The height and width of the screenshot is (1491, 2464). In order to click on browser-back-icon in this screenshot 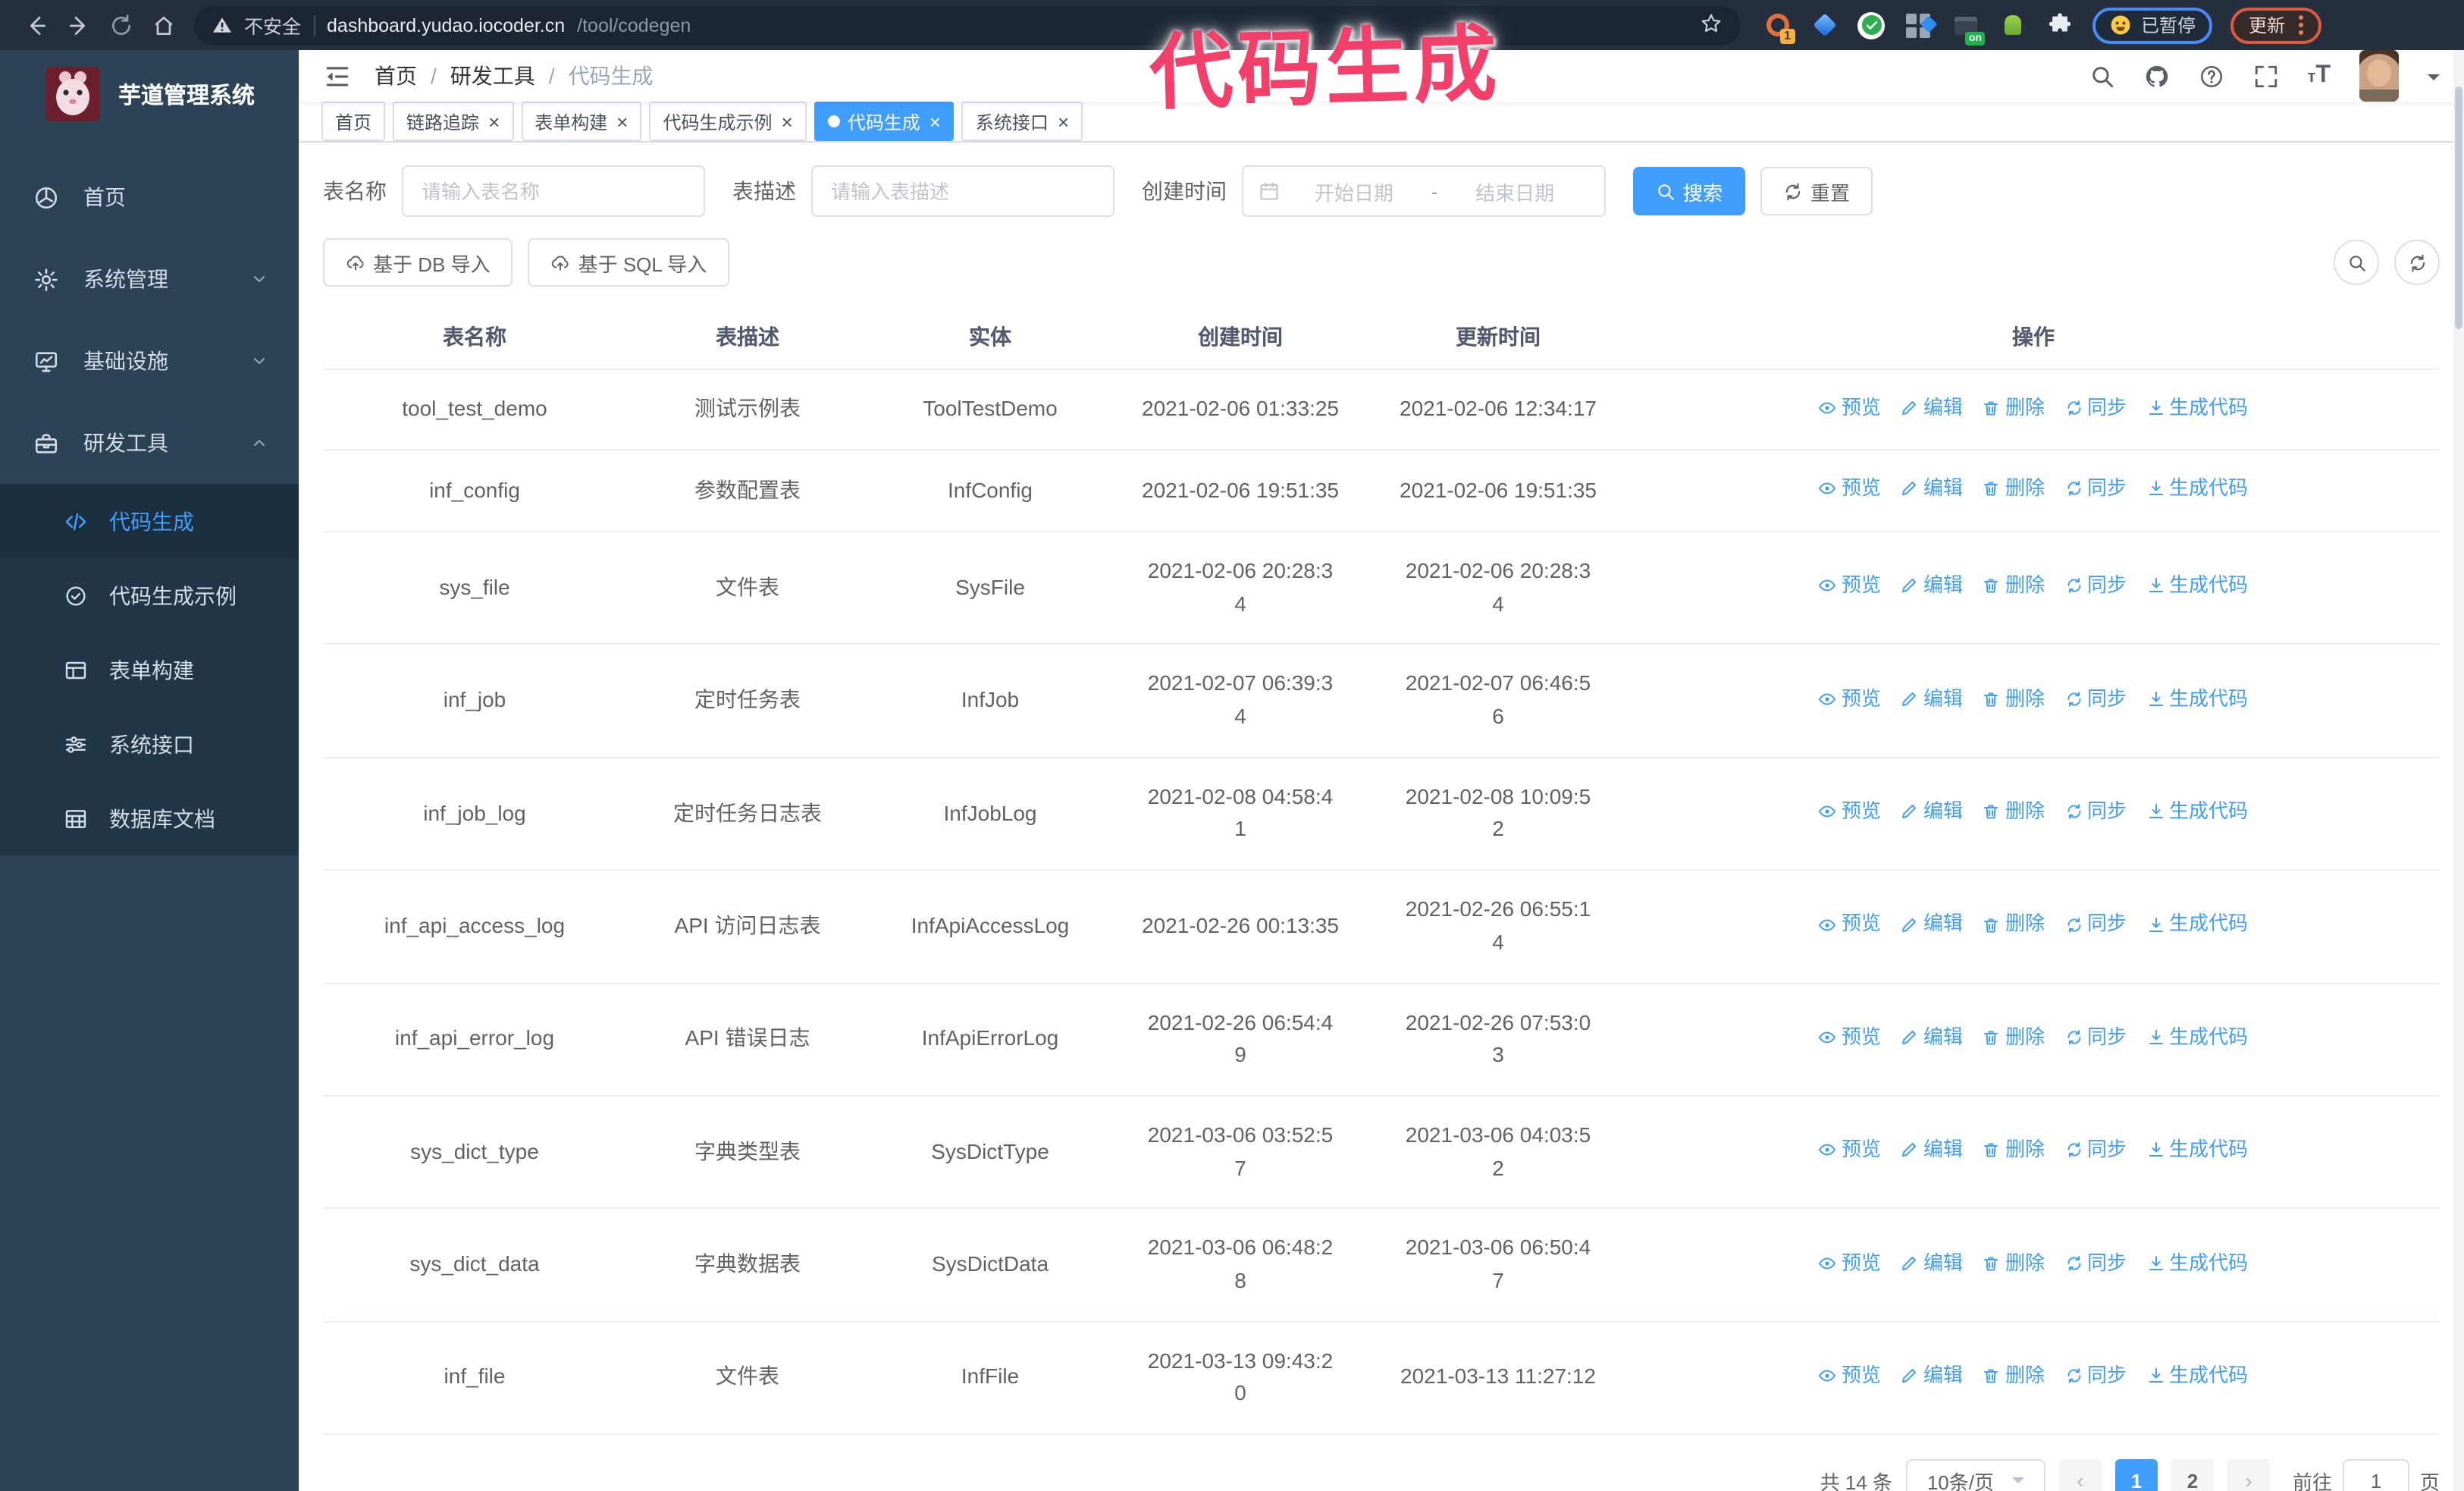, I will do `click(36, 25)`.